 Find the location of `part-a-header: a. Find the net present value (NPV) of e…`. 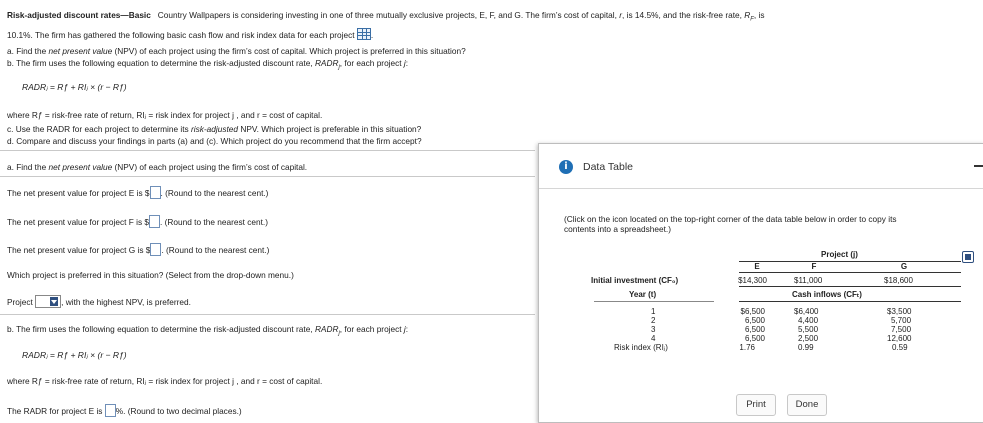

part-a-header: a. Find the net present value (NPV) of e… is located at coordinates (157, 167).